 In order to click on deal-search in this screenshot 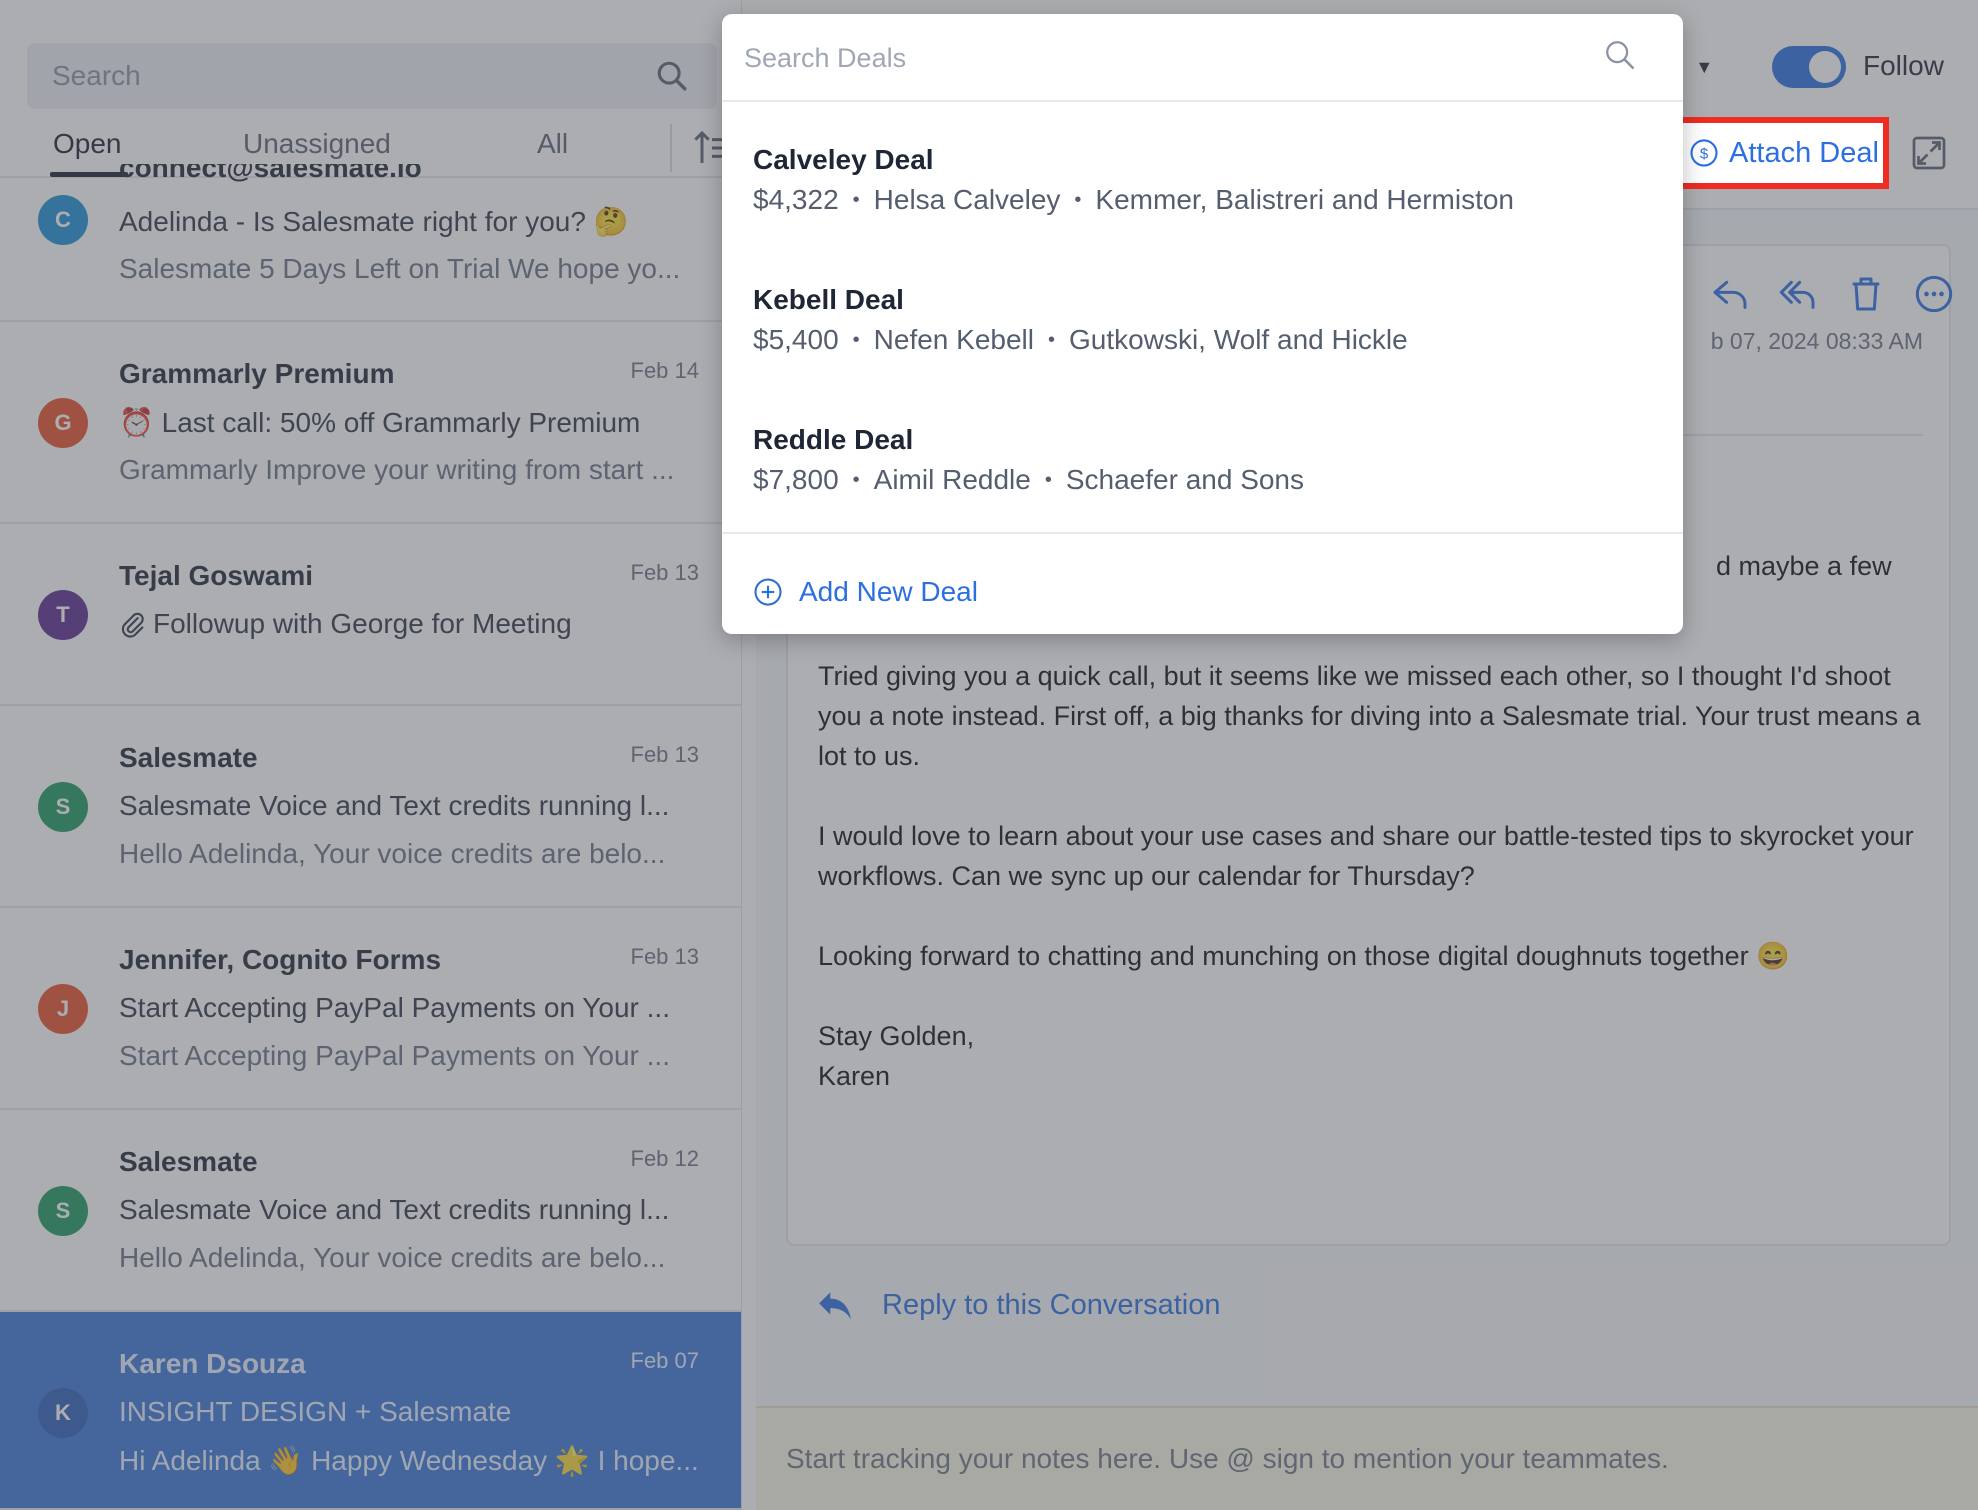, I will do `click(1202, 58)`.